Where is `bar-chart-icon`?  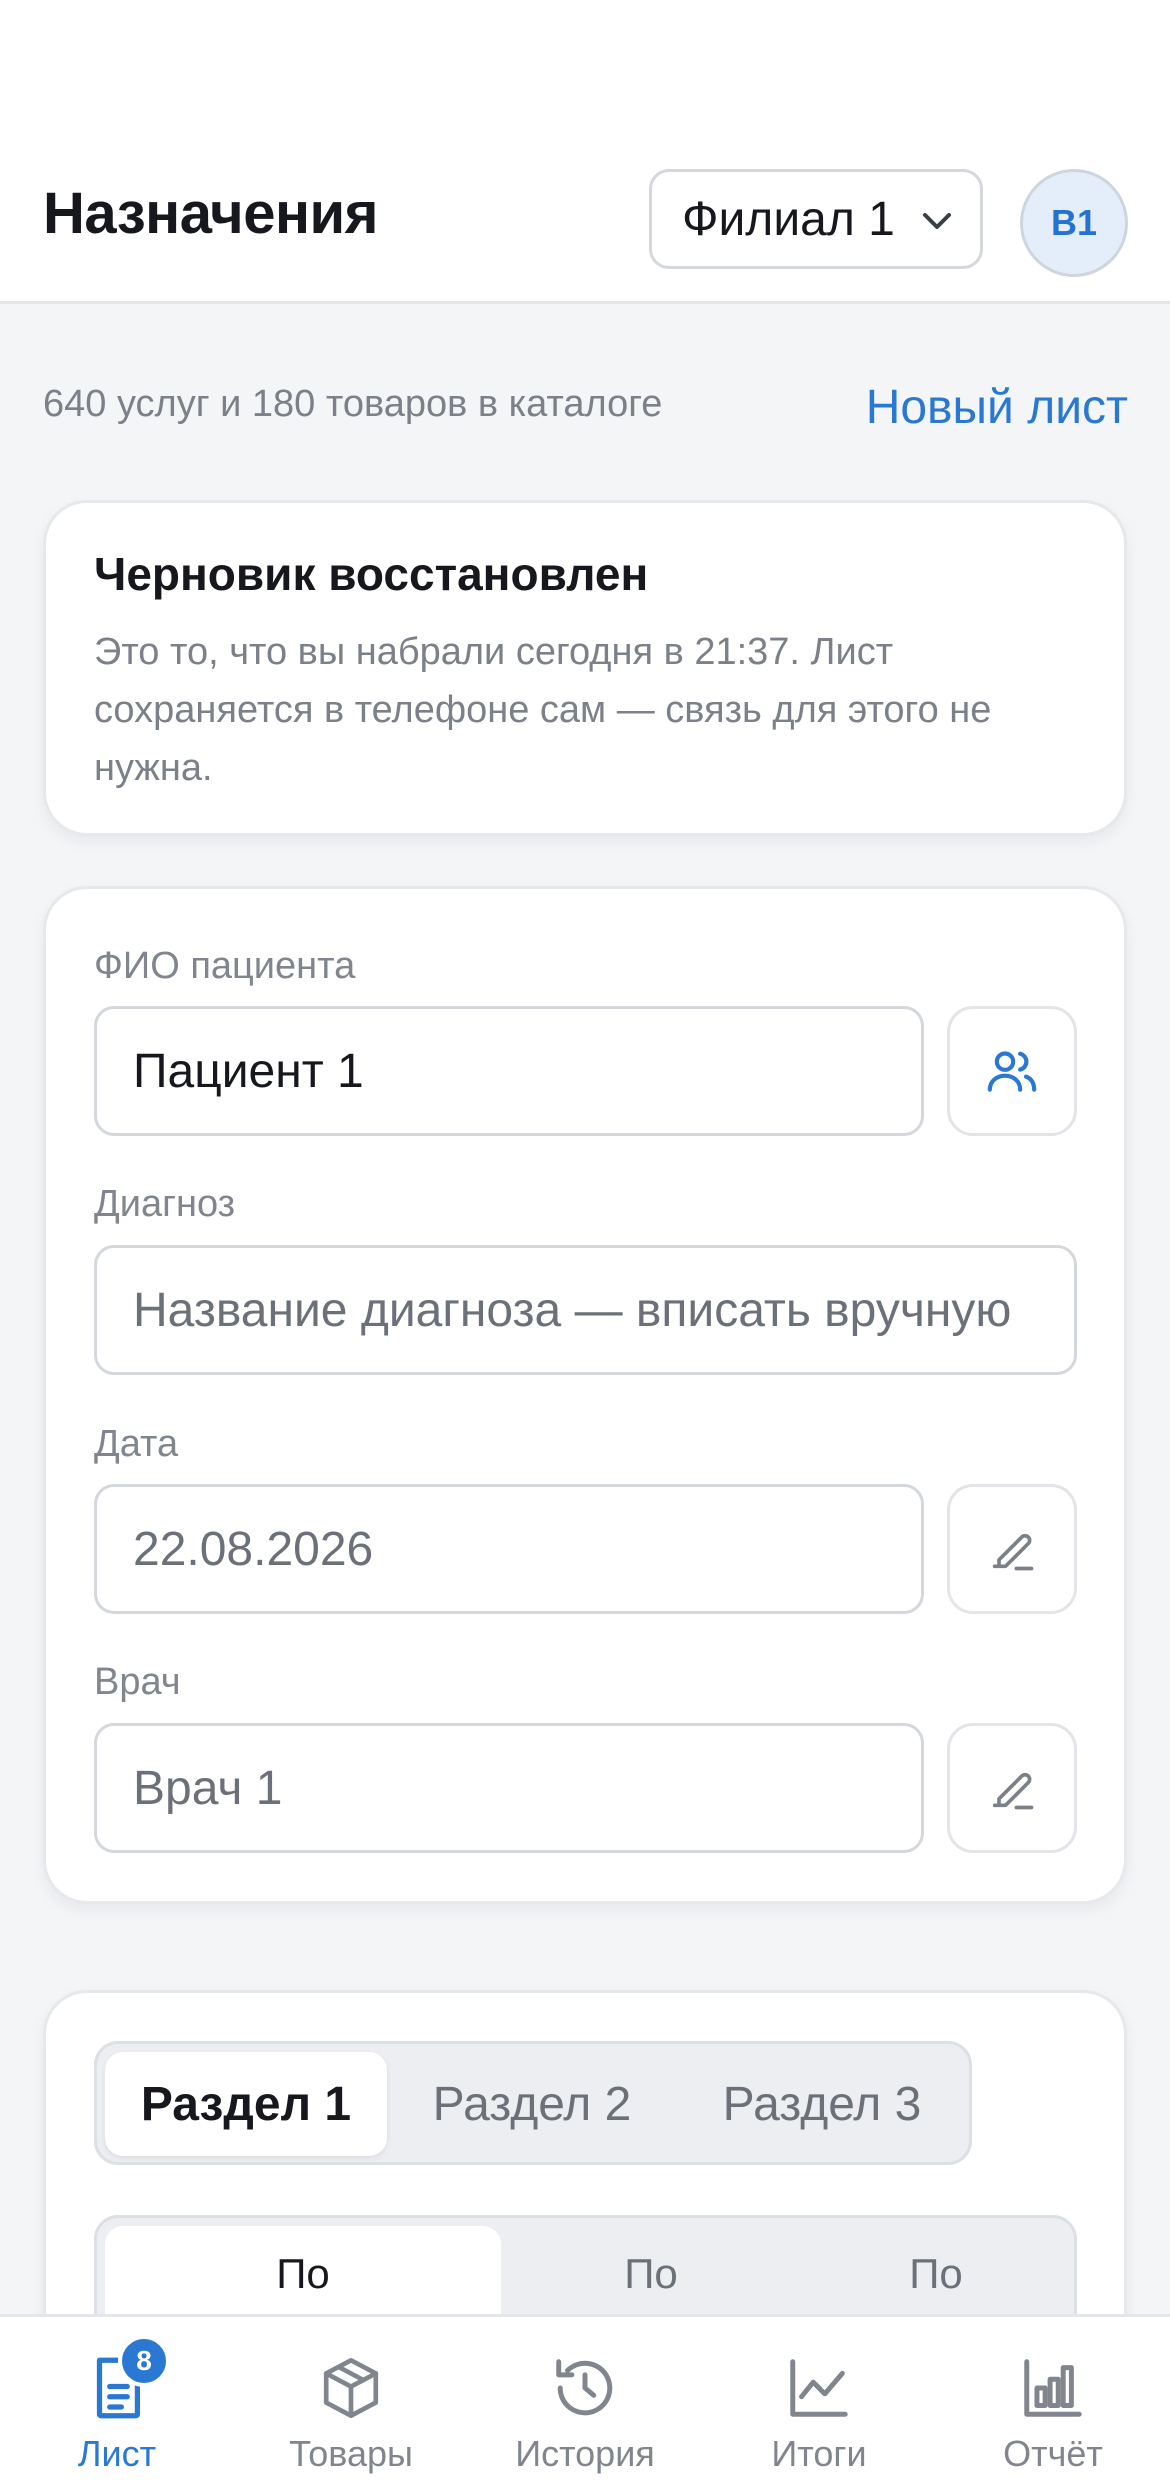 bar-chart-icon is located at coordinates (1053, 2388).